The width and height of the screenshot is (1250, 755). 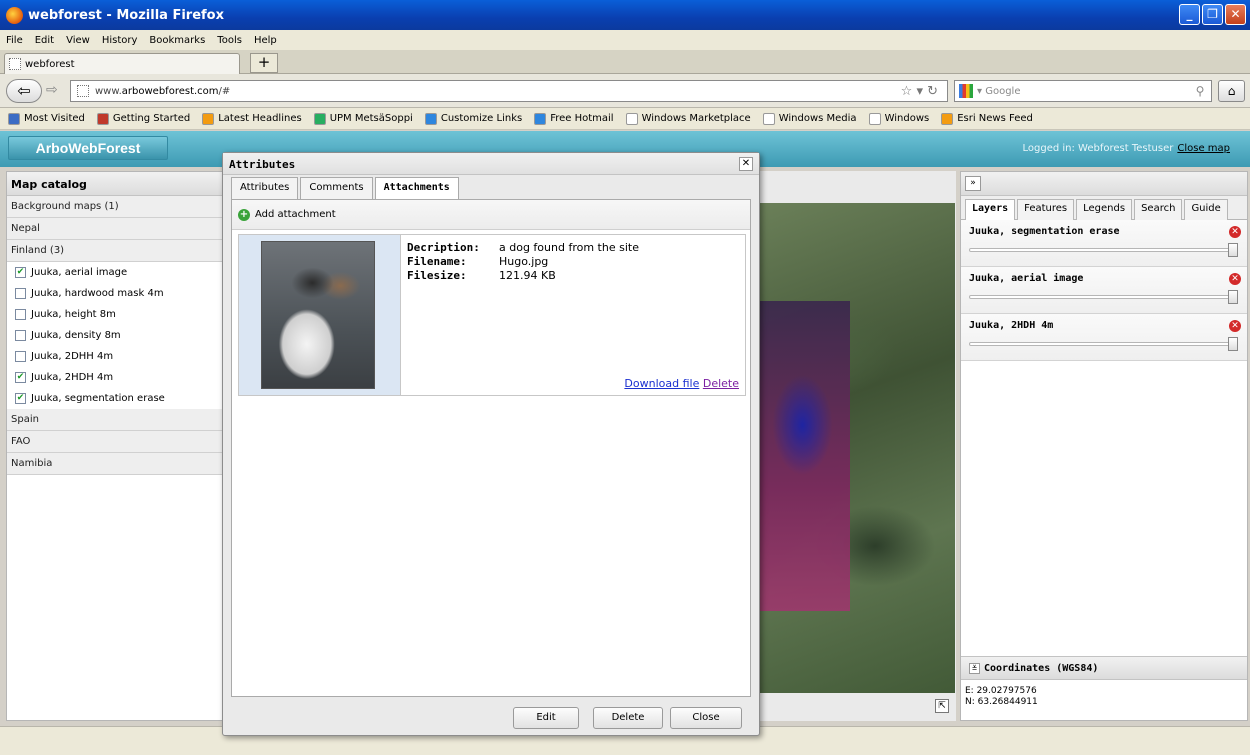 I want to click on bookmark-item: Free Hotmail, so click(x=574, y=118).